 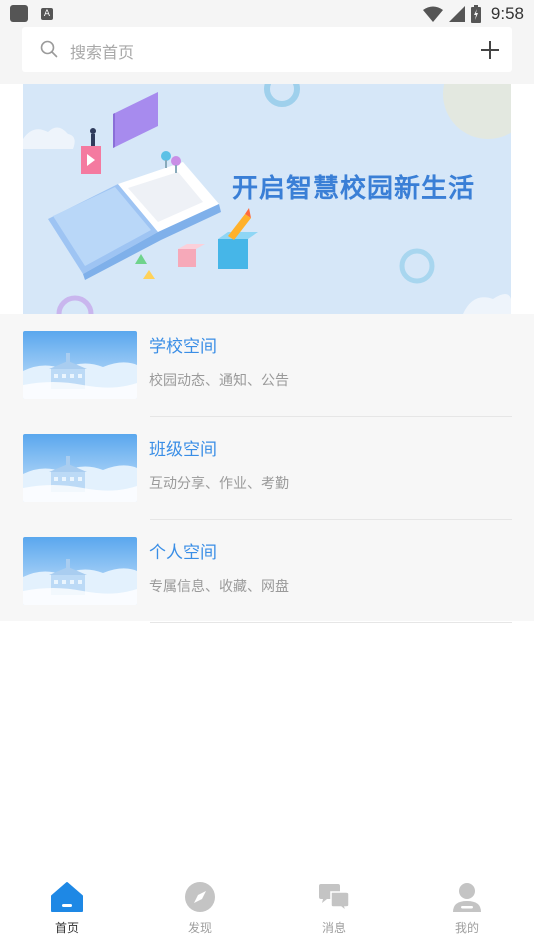 I want to click on nav-discover: 发现, so click(x=200, y=910).